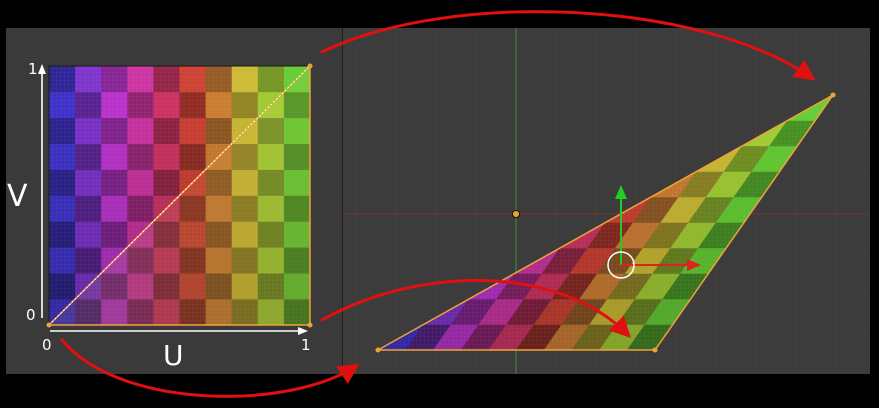 The image size is (879, 408). I want to click on v-origin-tick: 0, so click(31, 315).